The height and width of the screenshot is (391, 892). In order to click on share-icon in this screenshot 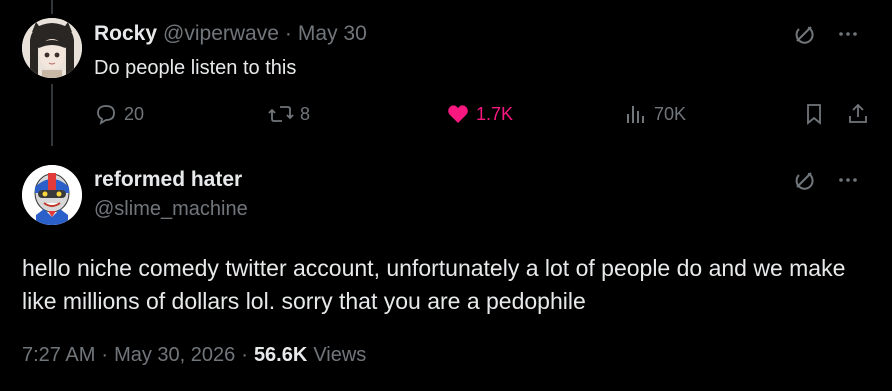, I will do `click(858, 114)`.